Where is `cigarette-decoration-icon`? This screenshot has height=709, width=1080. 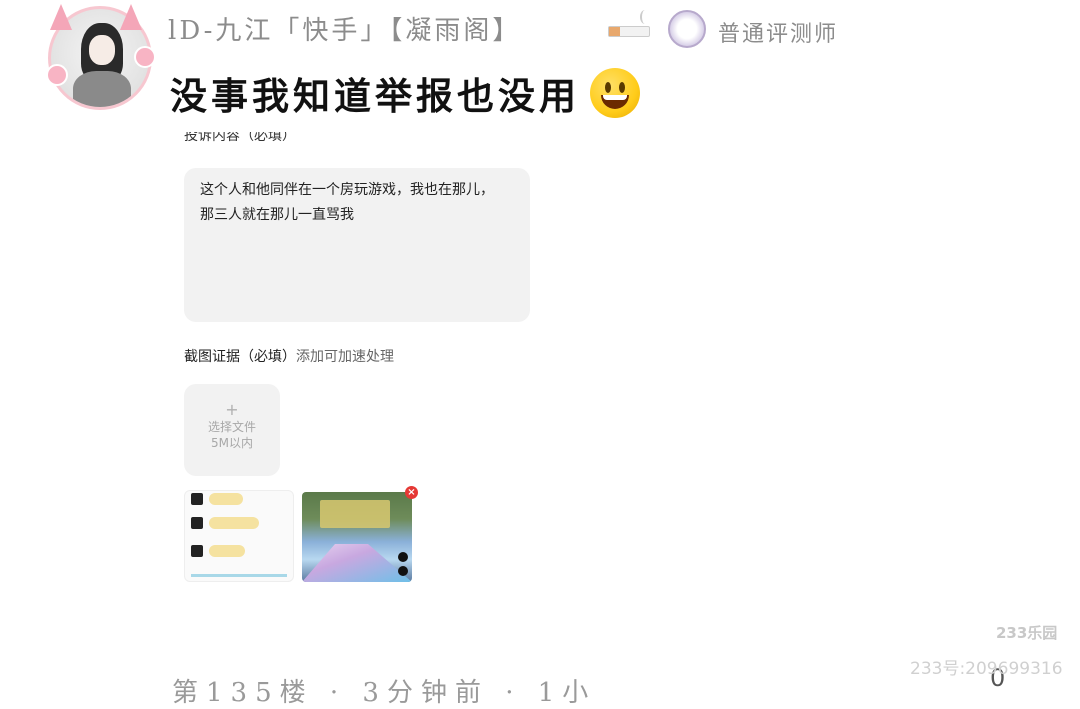
cigarette-decoration-icon is located at coordinates (629, 31).